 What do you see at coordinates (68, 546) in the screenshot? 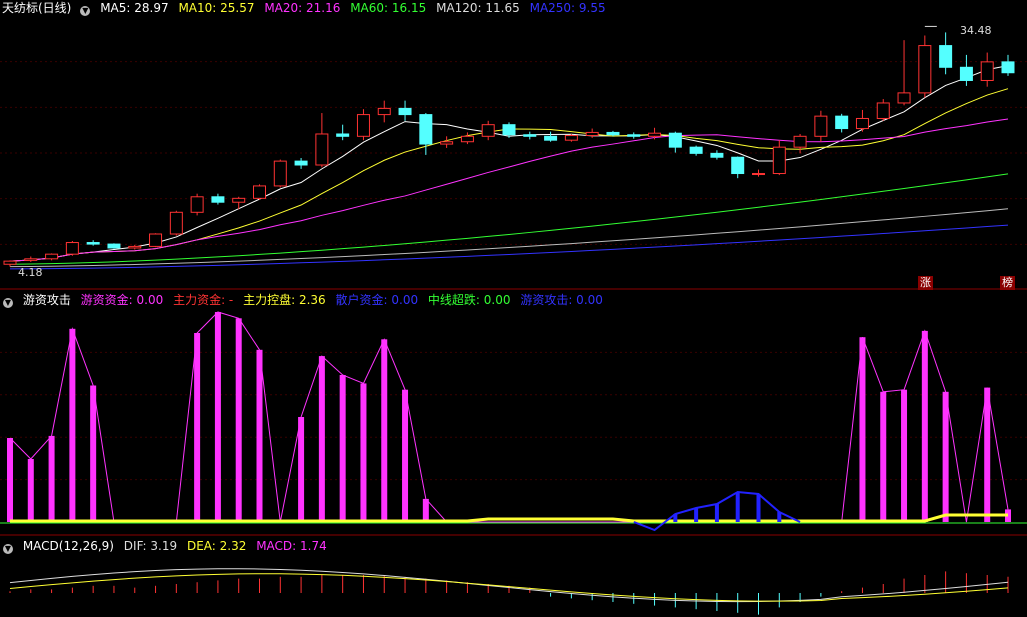
I see `macd-title: MACD(12,26,9)` at bounding box center [68, 546].